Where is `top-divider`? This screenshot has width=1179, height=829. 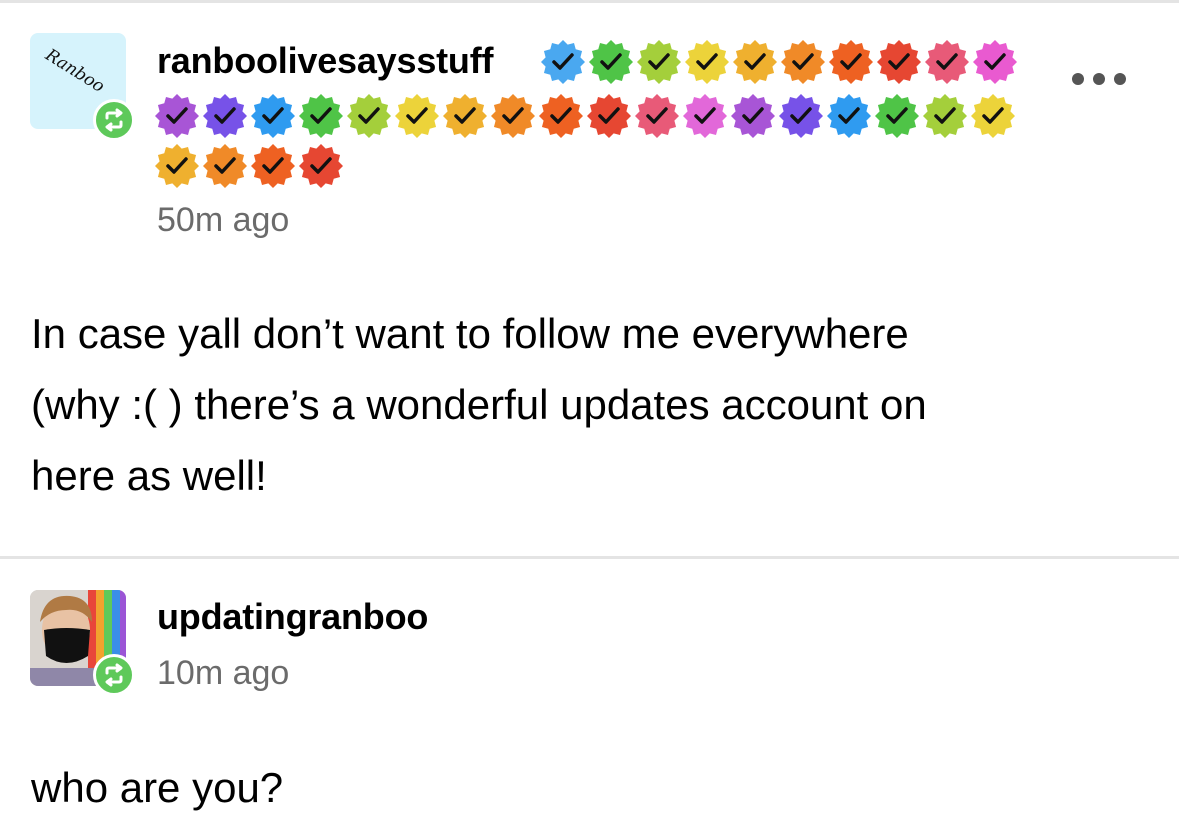 top-divider is located at coordinates (589, 1).